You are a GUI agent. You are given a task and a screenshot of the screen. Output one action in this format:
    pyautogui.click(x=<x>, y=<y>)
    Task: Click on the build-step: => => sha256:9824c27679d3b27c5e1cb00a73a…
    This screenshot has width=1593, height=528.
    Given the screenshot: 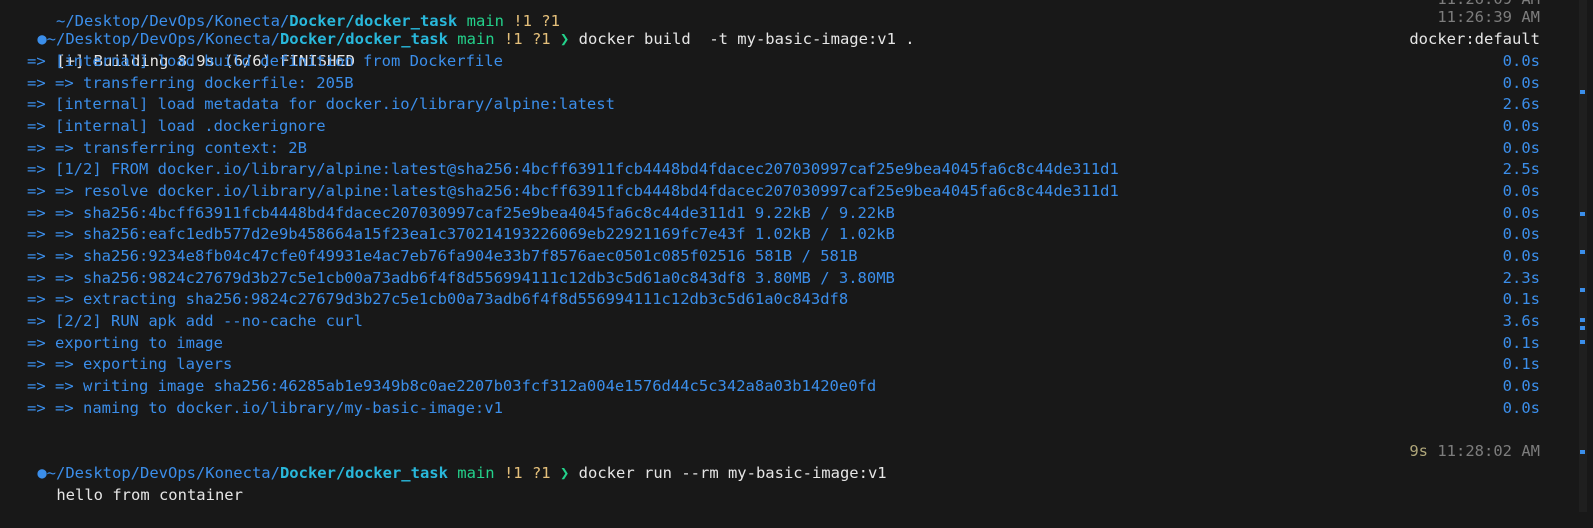 What is the action you would take?
    pyautogui.click(x=783, y=278)
    